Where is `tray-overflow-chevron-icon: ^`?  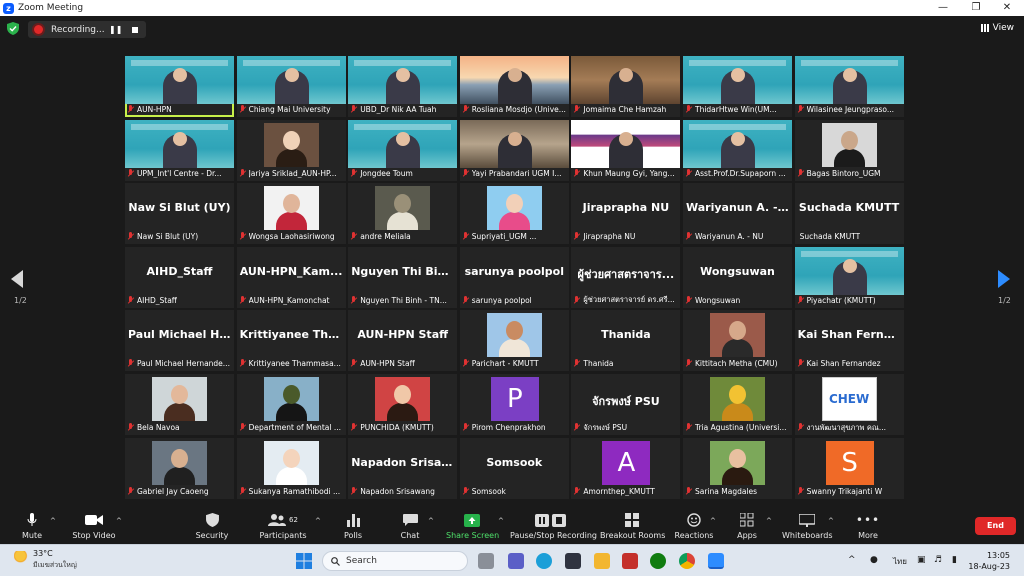 tray-overflow-chevron-icon: ^ is located at coordinates (852, 560).